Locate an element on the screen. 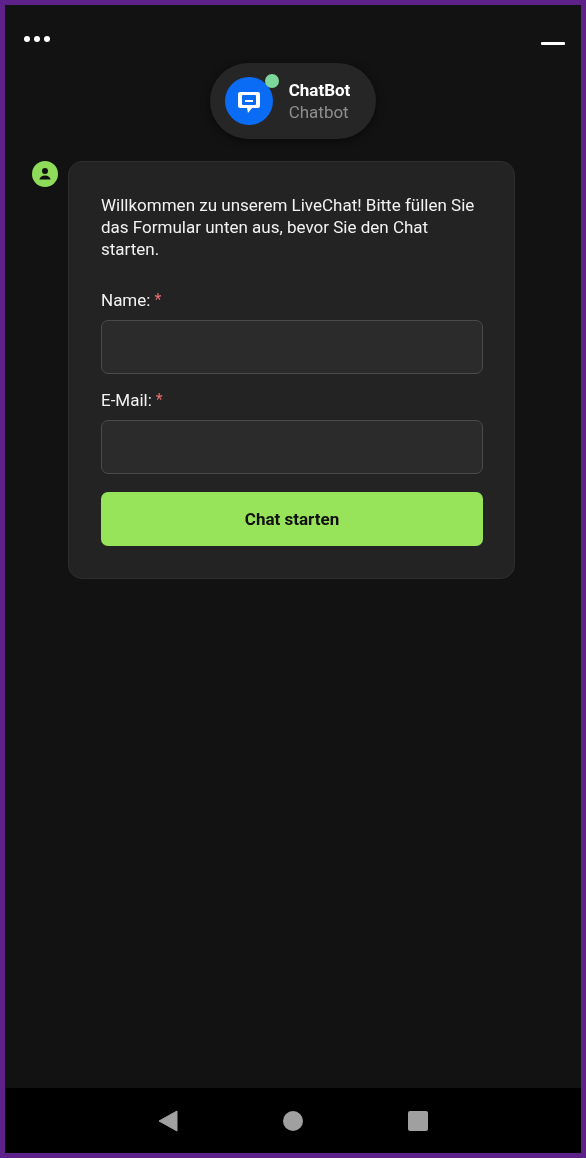 The width and height of the screenshot is (586, 1158). home-icon is located at coordinates (293, 1120).